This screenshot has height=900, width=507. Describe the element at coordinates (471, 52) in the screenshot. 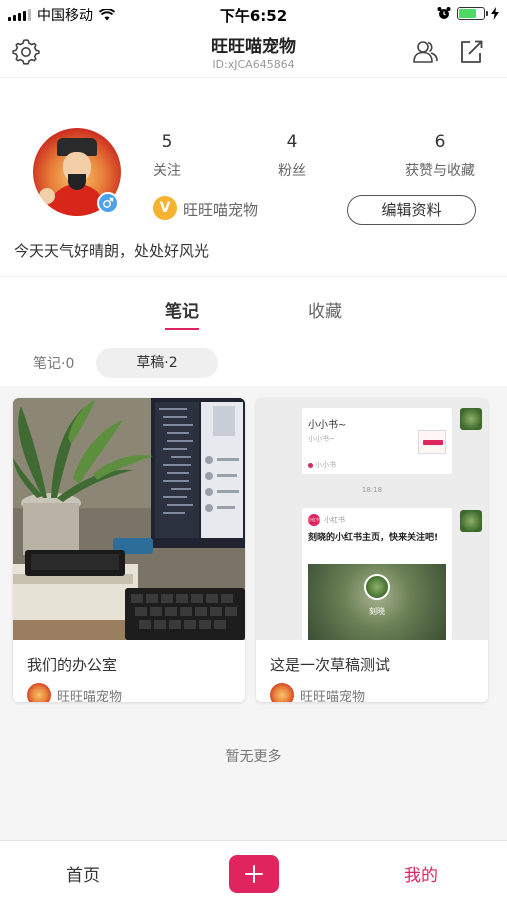

I see `compose-icon` at that location.